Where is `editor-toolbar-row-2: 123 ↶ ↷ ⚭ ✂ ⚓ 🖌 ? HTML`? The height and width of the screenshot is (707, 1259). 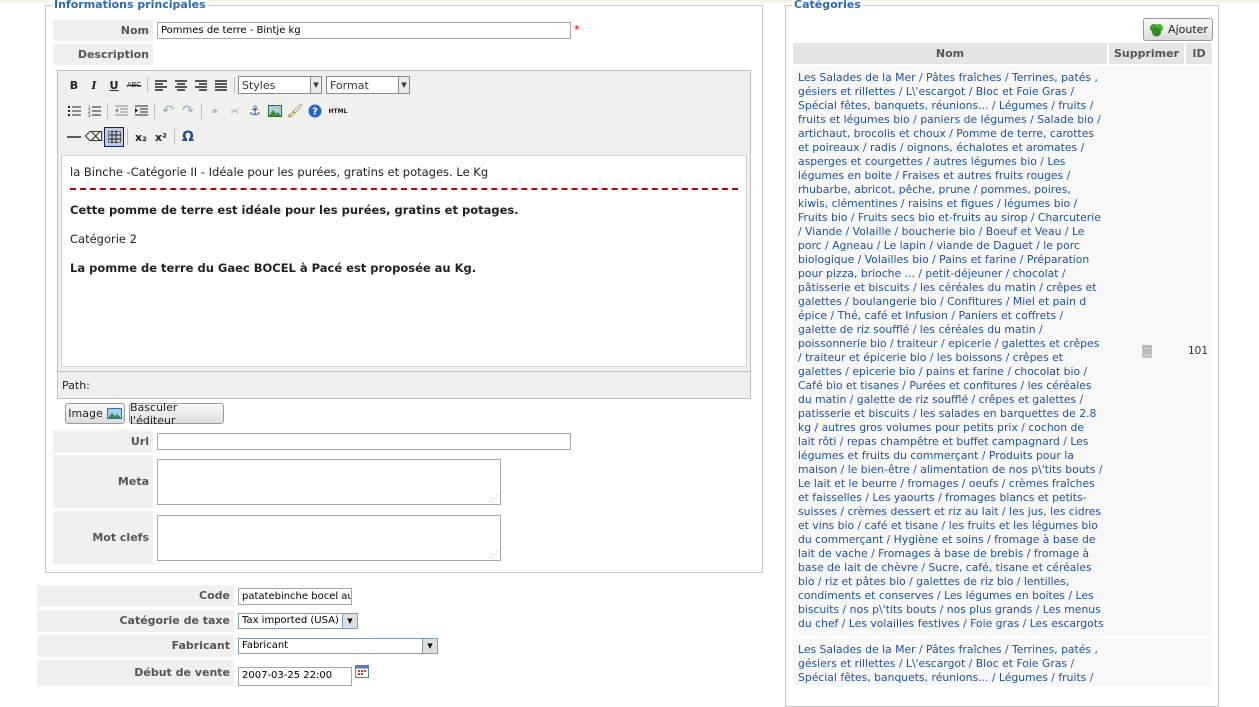 editor-toolbar-row-2: 123 ↶ ↷ ⚭ ✂ ⚓ 🖌 ? HTML is located at coordinates (207, 111).